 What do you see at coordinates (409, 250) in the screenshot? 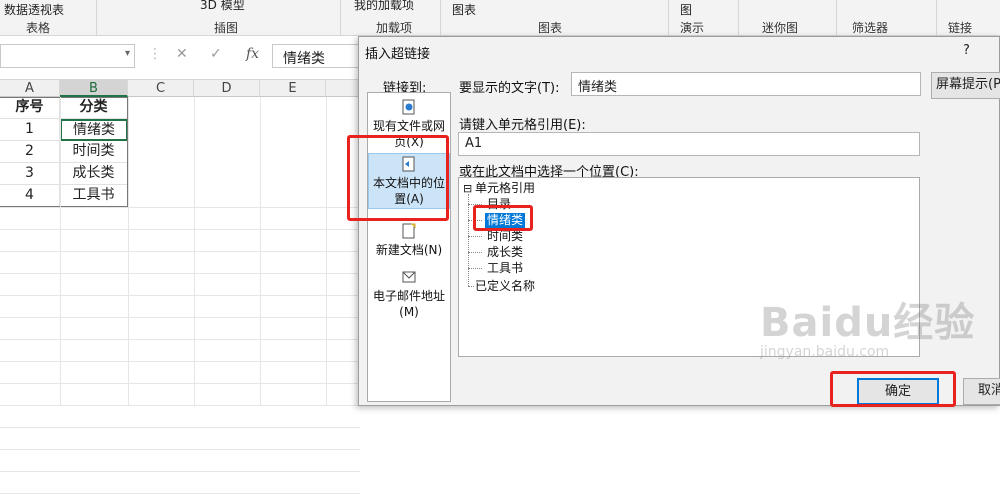
I see `link-item-label: 新建文档(N)` at bounding box center [409, 250].